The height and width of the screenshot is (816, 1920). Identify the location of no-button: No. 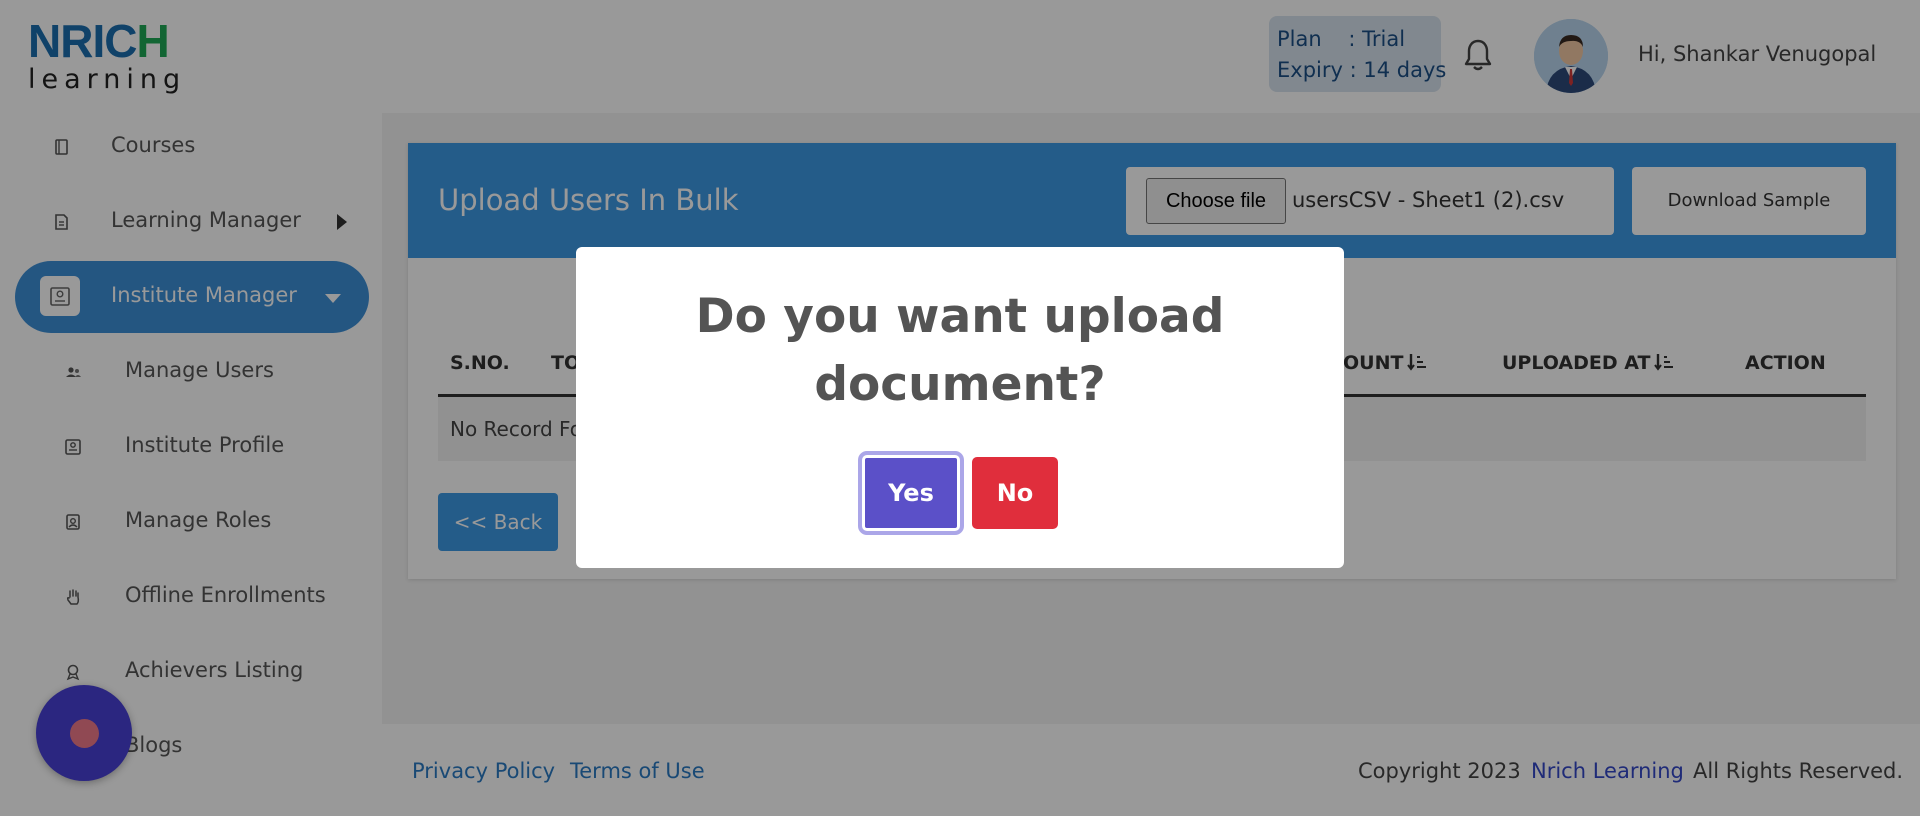
(1015, 493).